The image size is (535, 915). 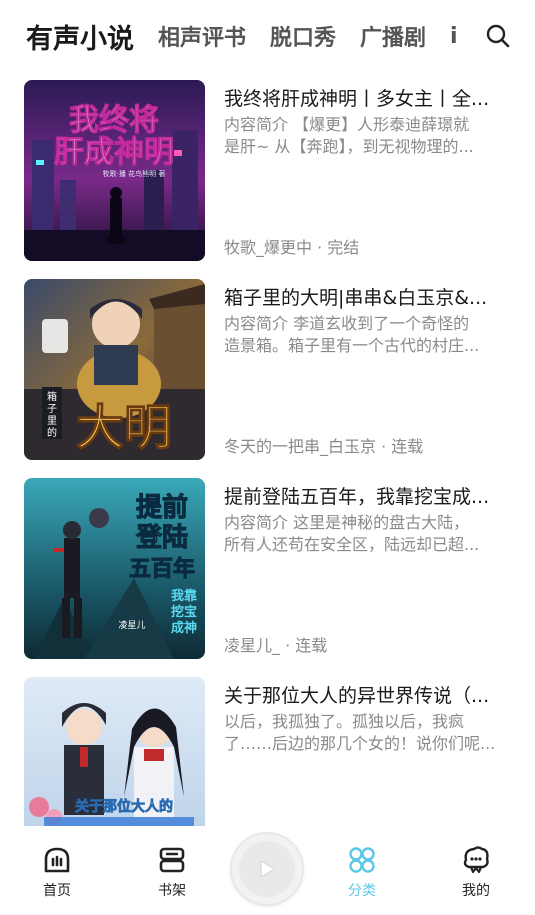 I want to click on search-icon, so click(x=498, y=36).